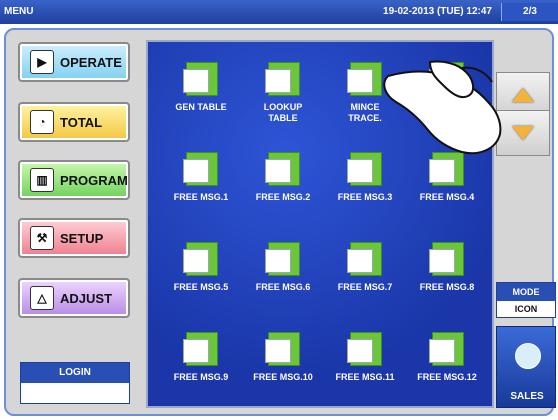 The height and width of the screenshot is (420, 558). Describe the element at coordinates (447, 377) in the screenshot. I see `tile-label: FREE MSG.12` at that location.